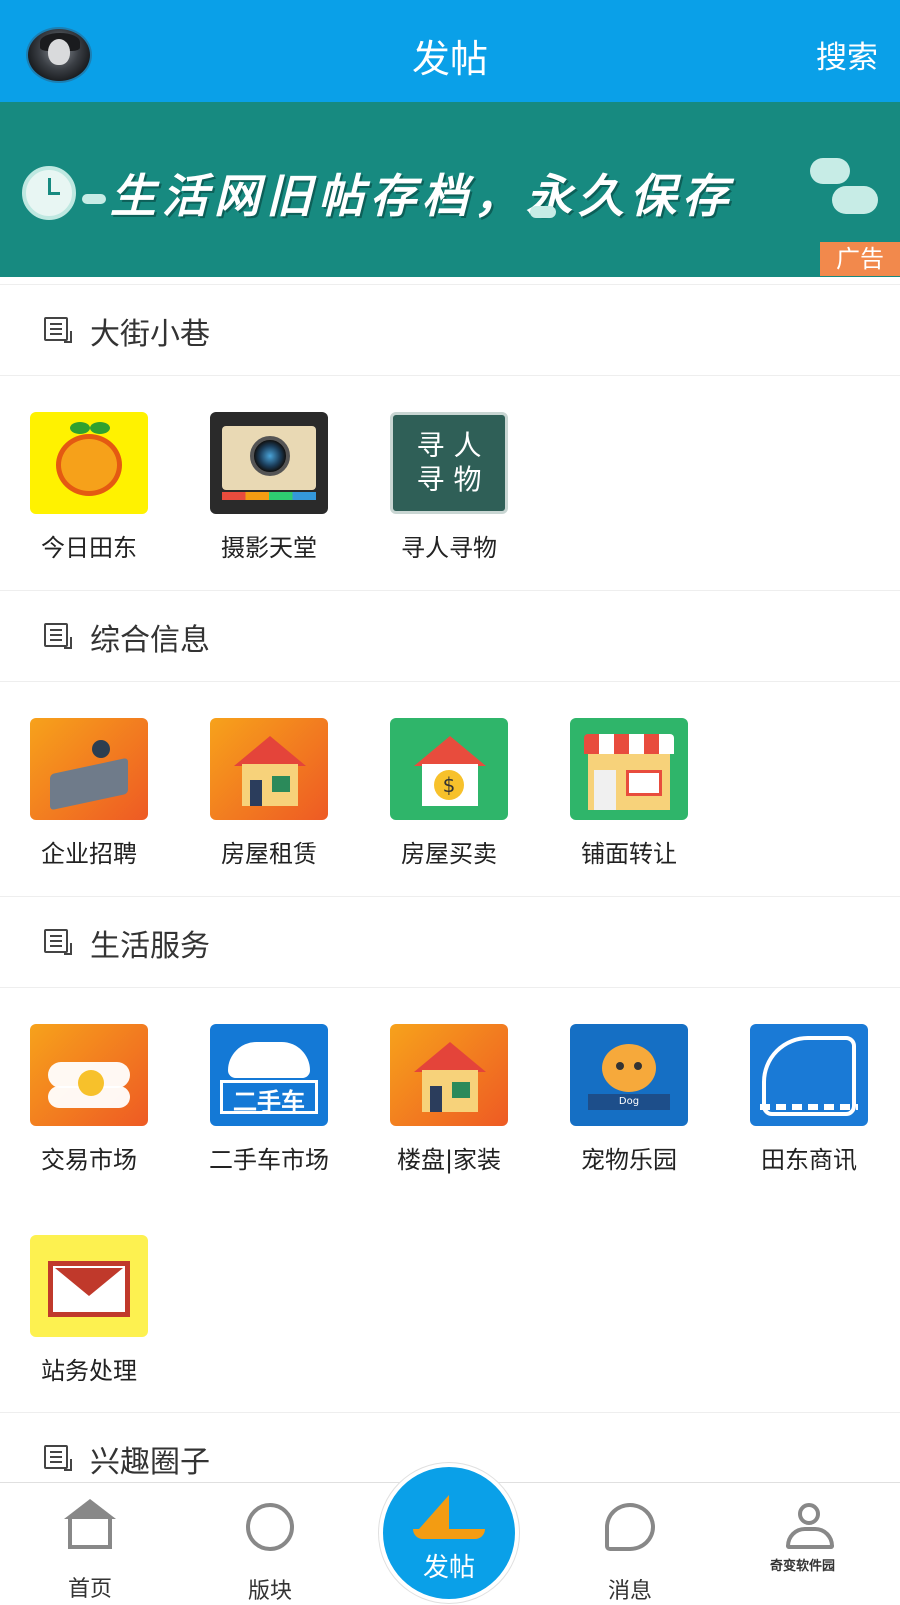 The height and width of the screenshot is (1605, 900). Describe the element at coordinates (449, 854) in the screenshot. I see `tile-label: 房屋买卖` at that location.